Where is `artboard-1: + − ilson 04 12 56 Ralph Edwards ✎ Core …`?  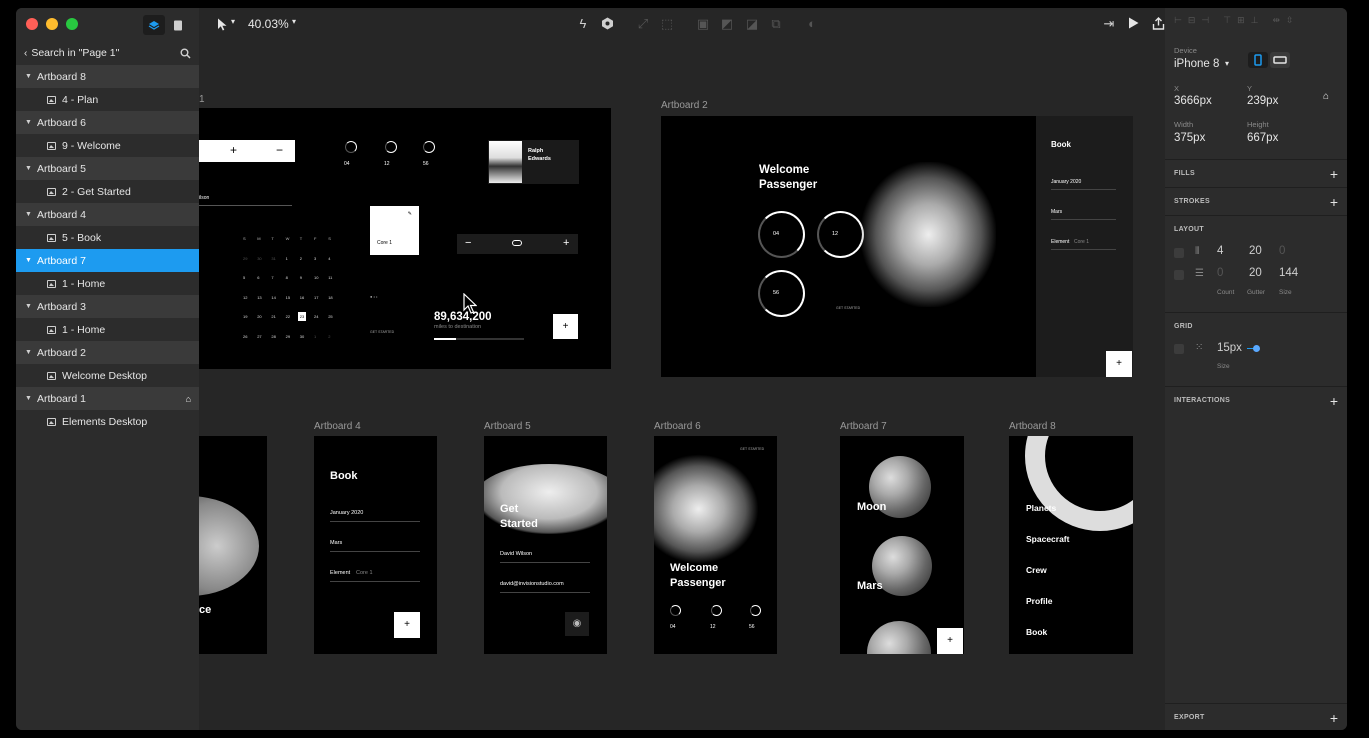 artboard-1: + − ilson 04 12 56 Ralph Edwards ✎ Core … is located at coordinates (405, 238).